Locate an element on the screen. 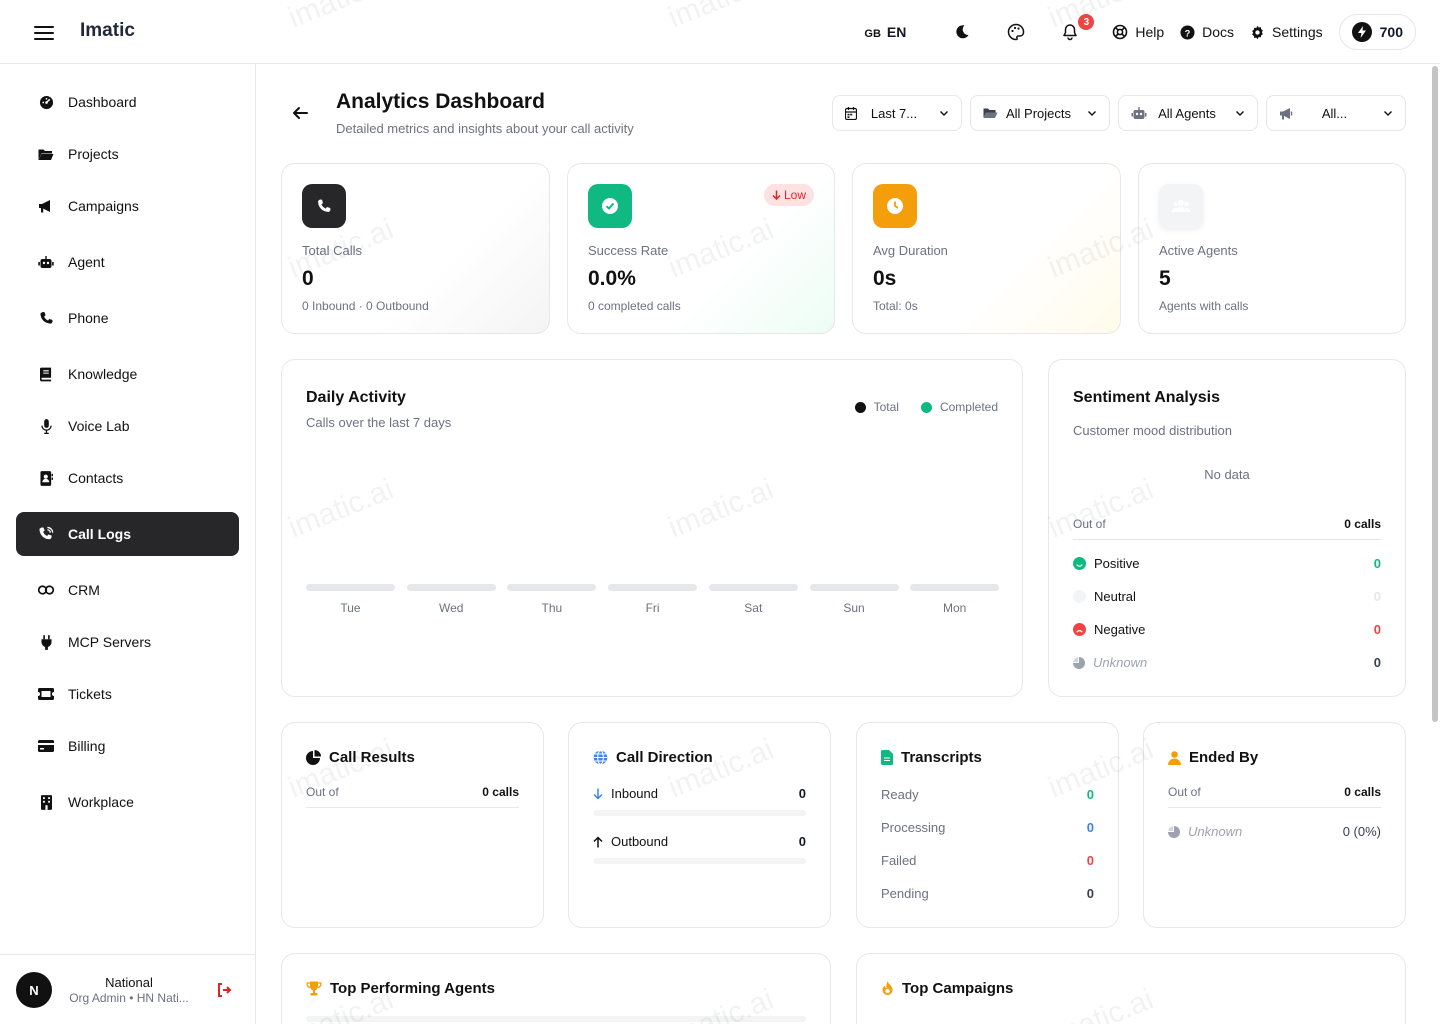 This screenshot has width=1440, height=1024. ended-by-out-of: Out of 0 calls is located at coordinates (1274, 796).